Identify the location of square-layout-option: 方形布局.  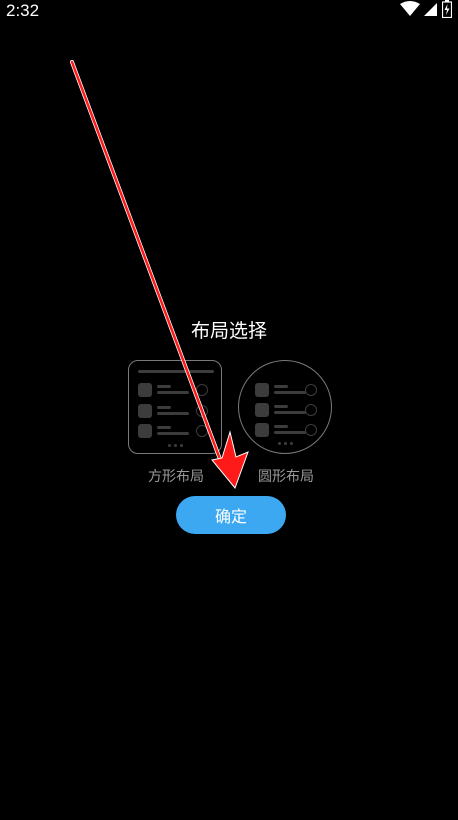
(176, 423).